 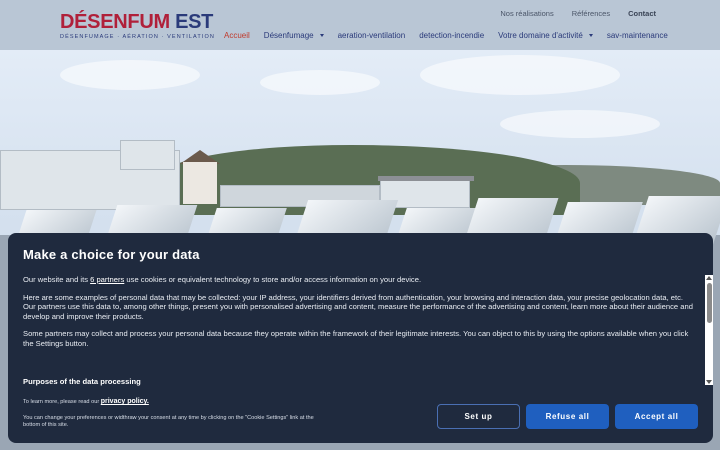 I want to click on setup-button: Set up, so click(x=478, y=416).